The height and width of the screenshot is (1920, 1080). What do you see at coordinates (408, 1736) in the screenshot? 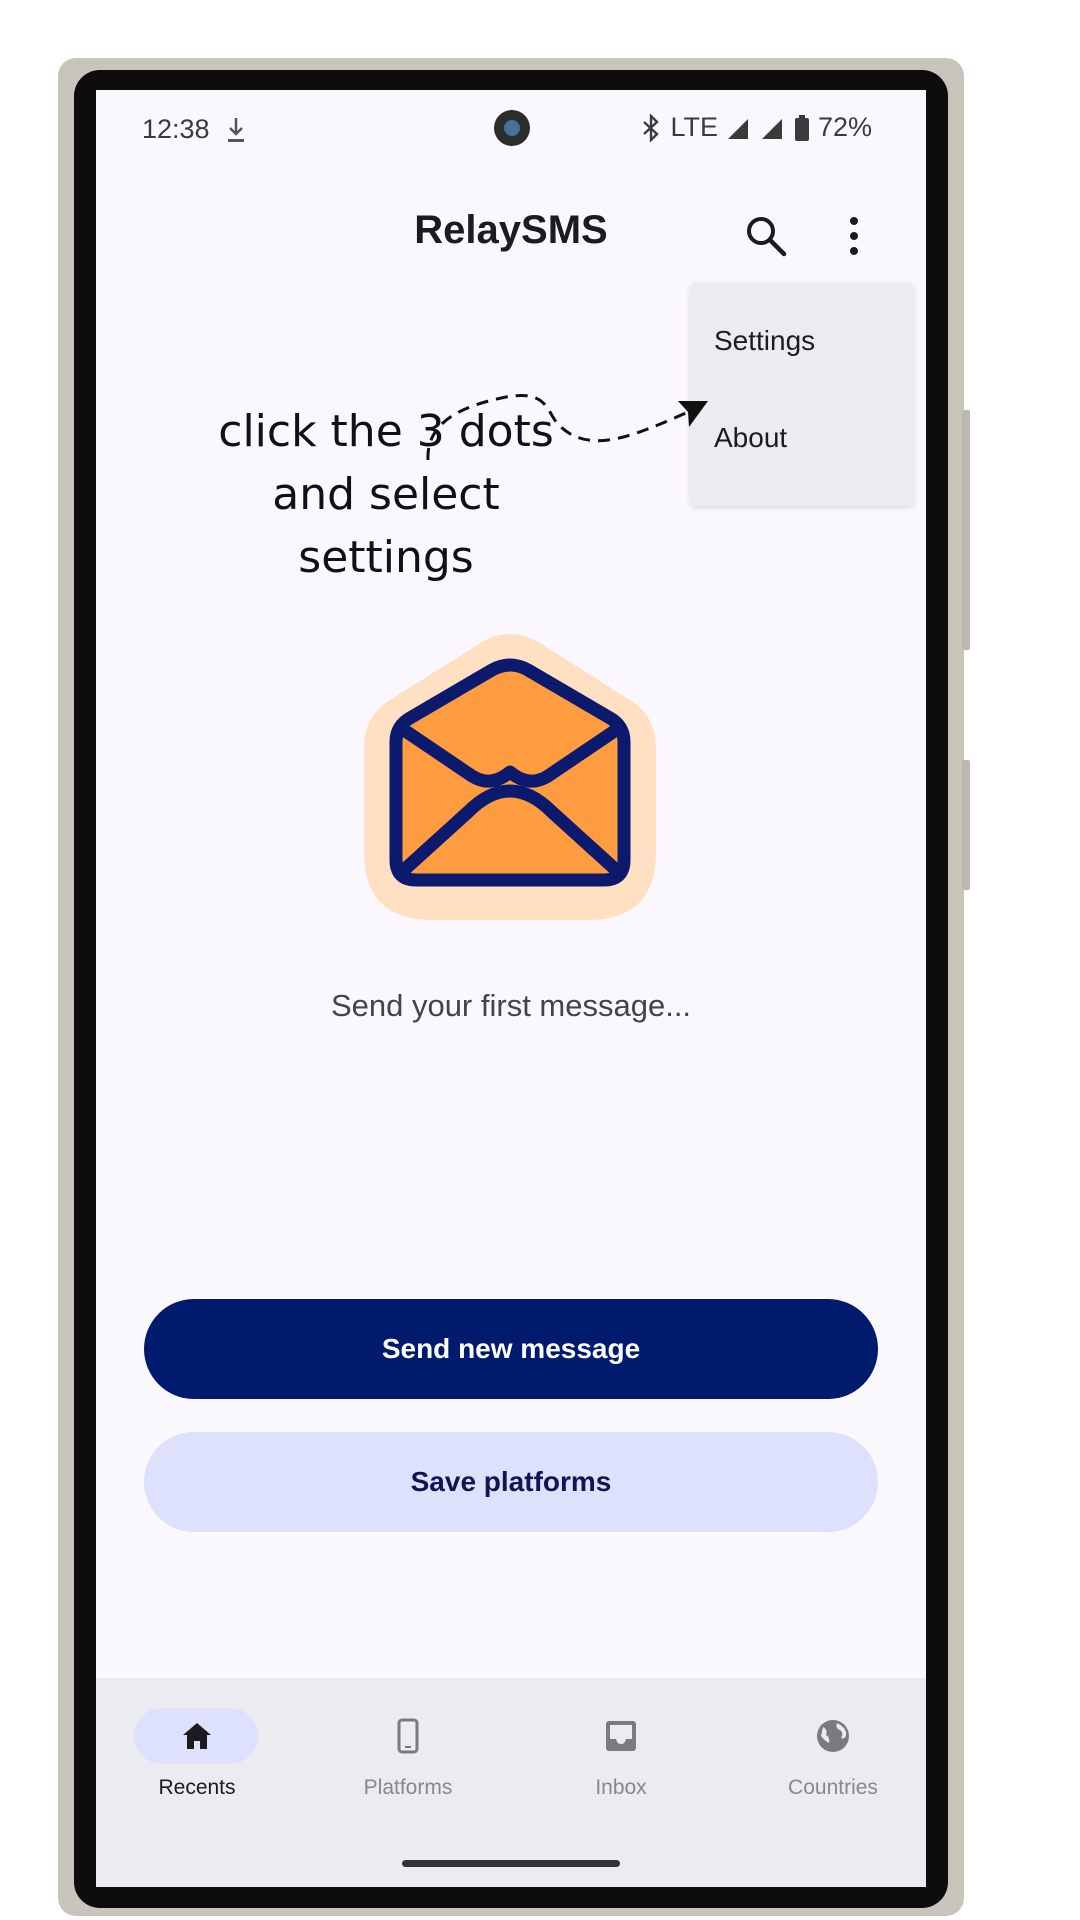
I see `phone-icon` at bounding box center [408, 1736].